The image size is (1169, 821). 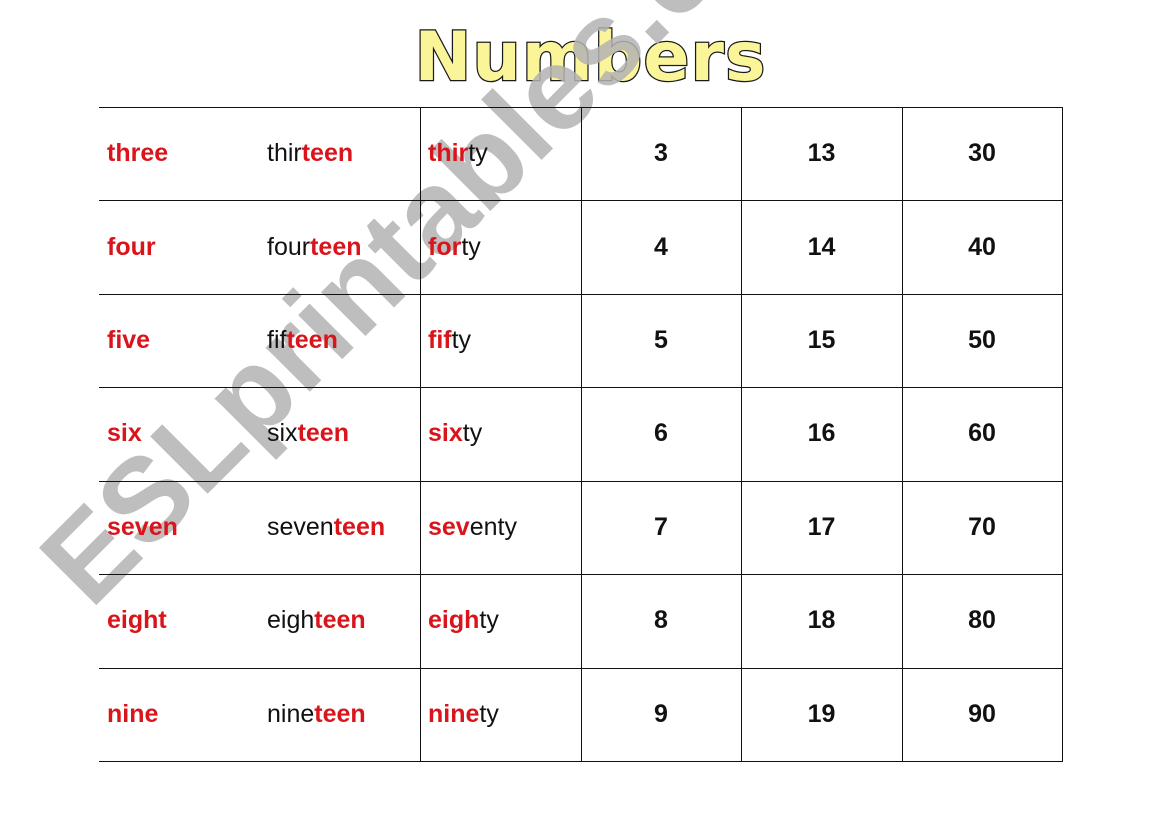 I want to click on table-row: four four teen for ty 4 14 40, so click(x=581, y=246).